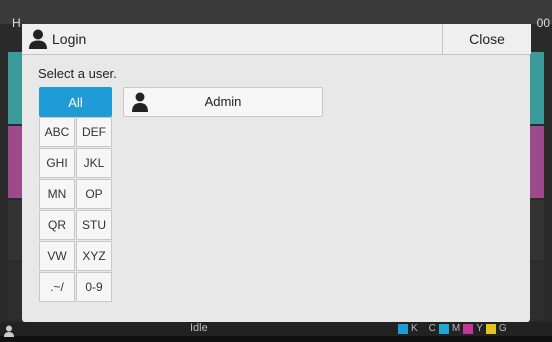  I want to click on filter-row: ABC DEF, so click(76, 132).